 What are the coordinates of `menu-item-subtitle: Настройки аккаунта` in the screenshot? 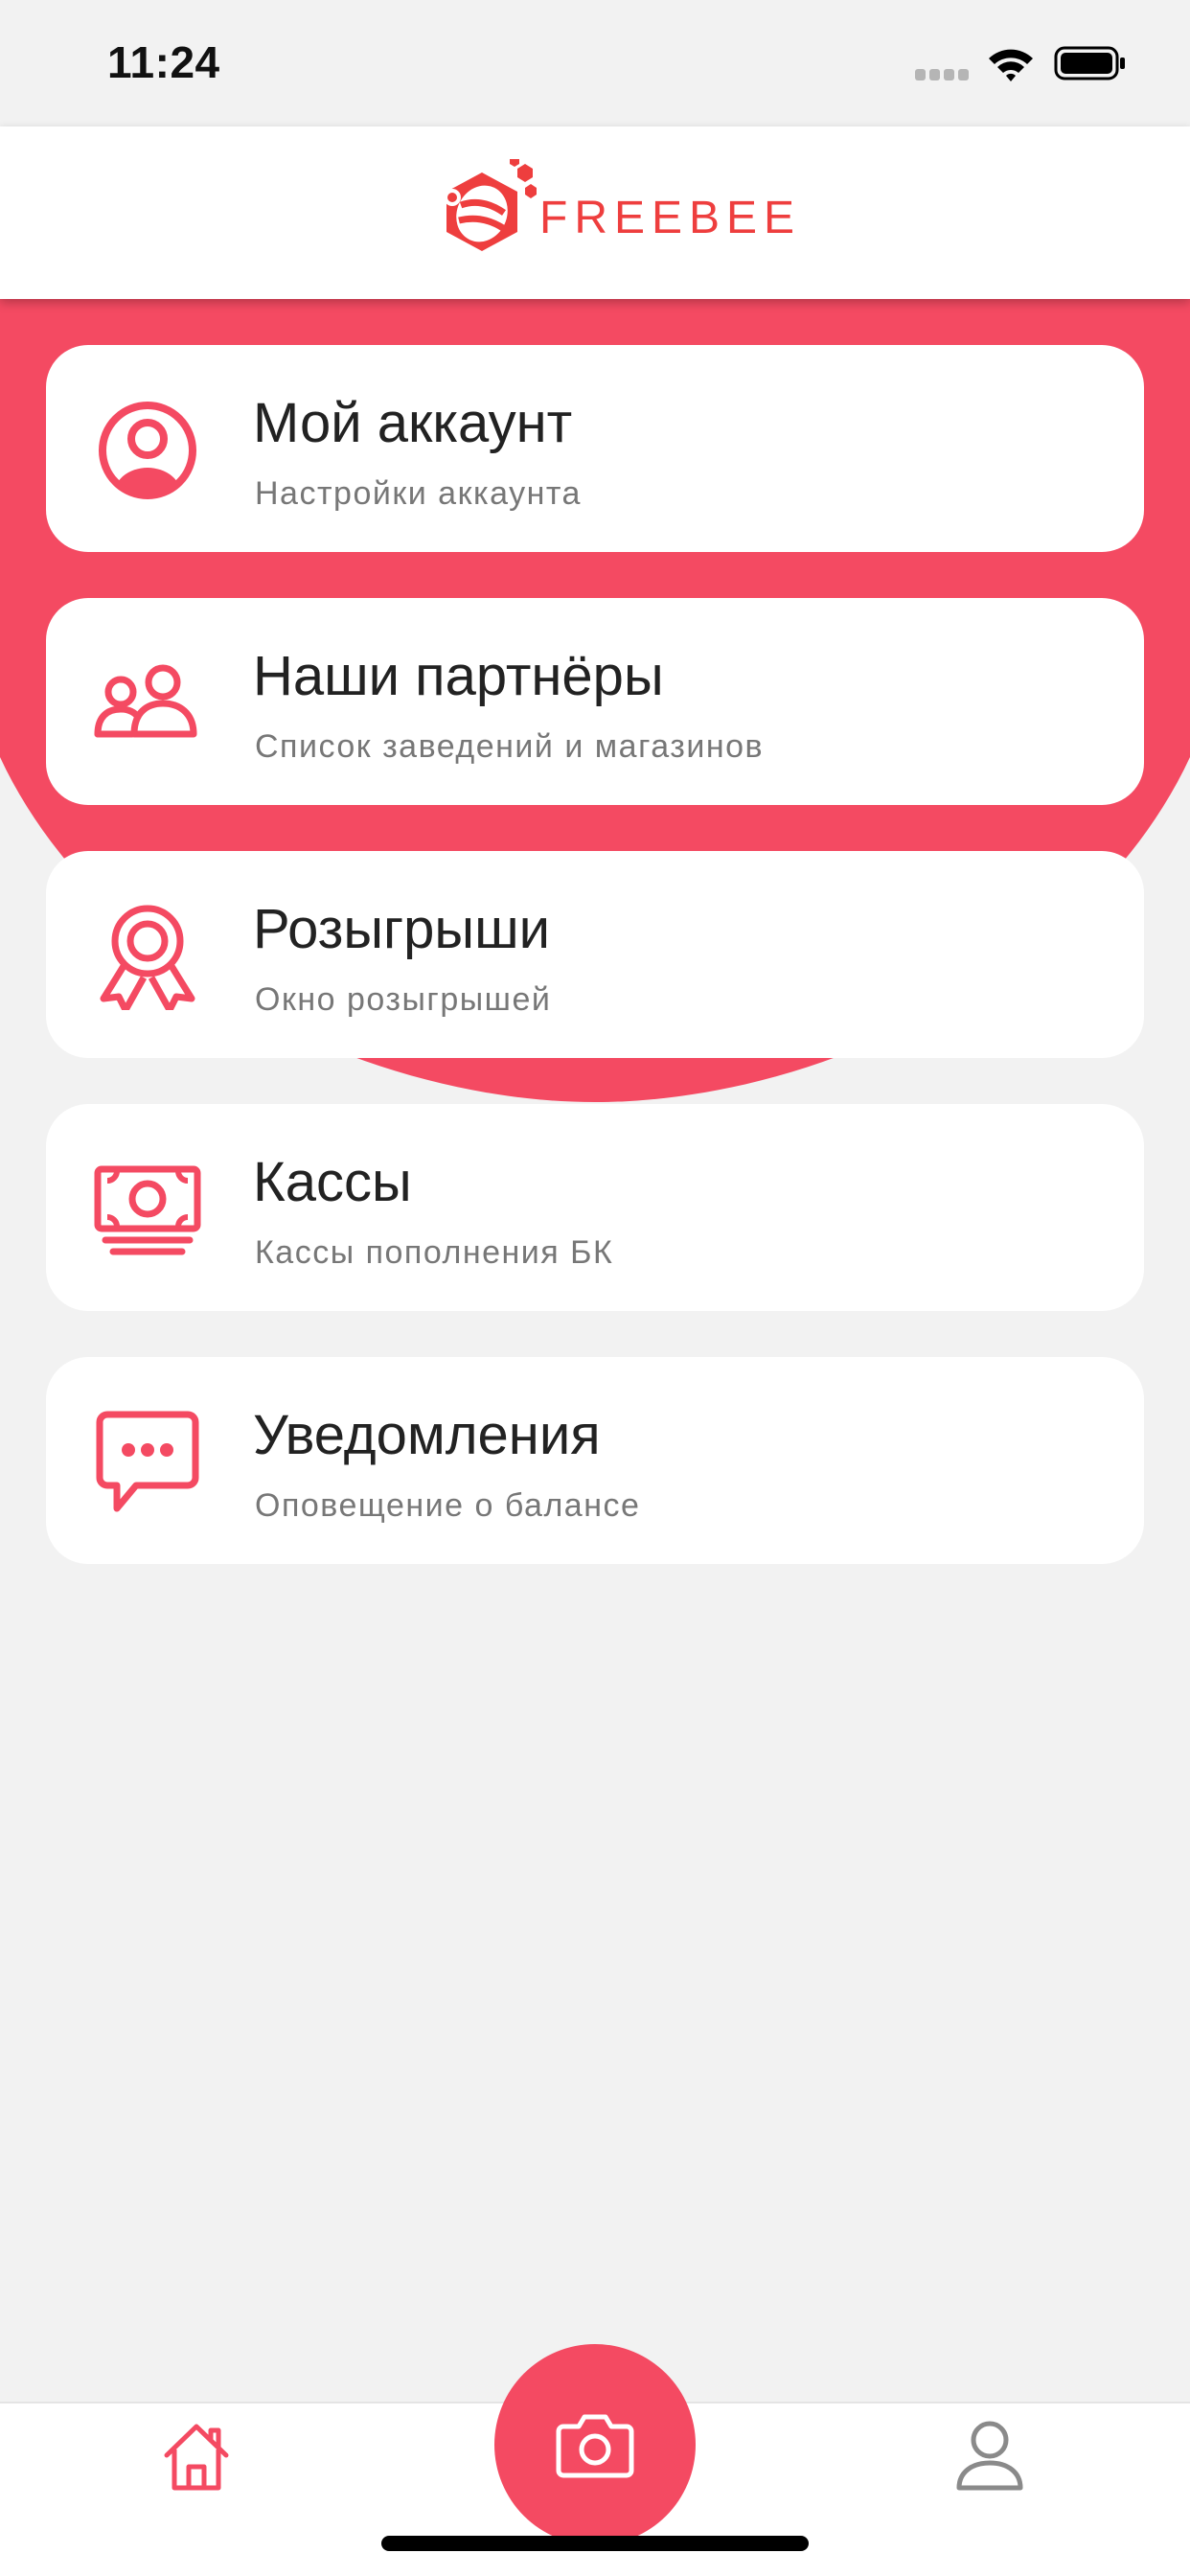 It's located at (419, 493).